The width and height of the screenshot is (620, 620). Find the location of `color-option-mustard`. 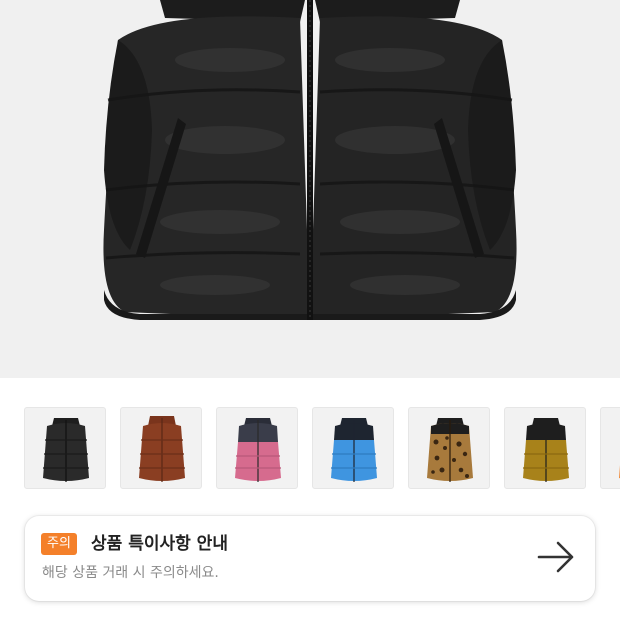

color-option-mustard is located at coordinates (545, 448).